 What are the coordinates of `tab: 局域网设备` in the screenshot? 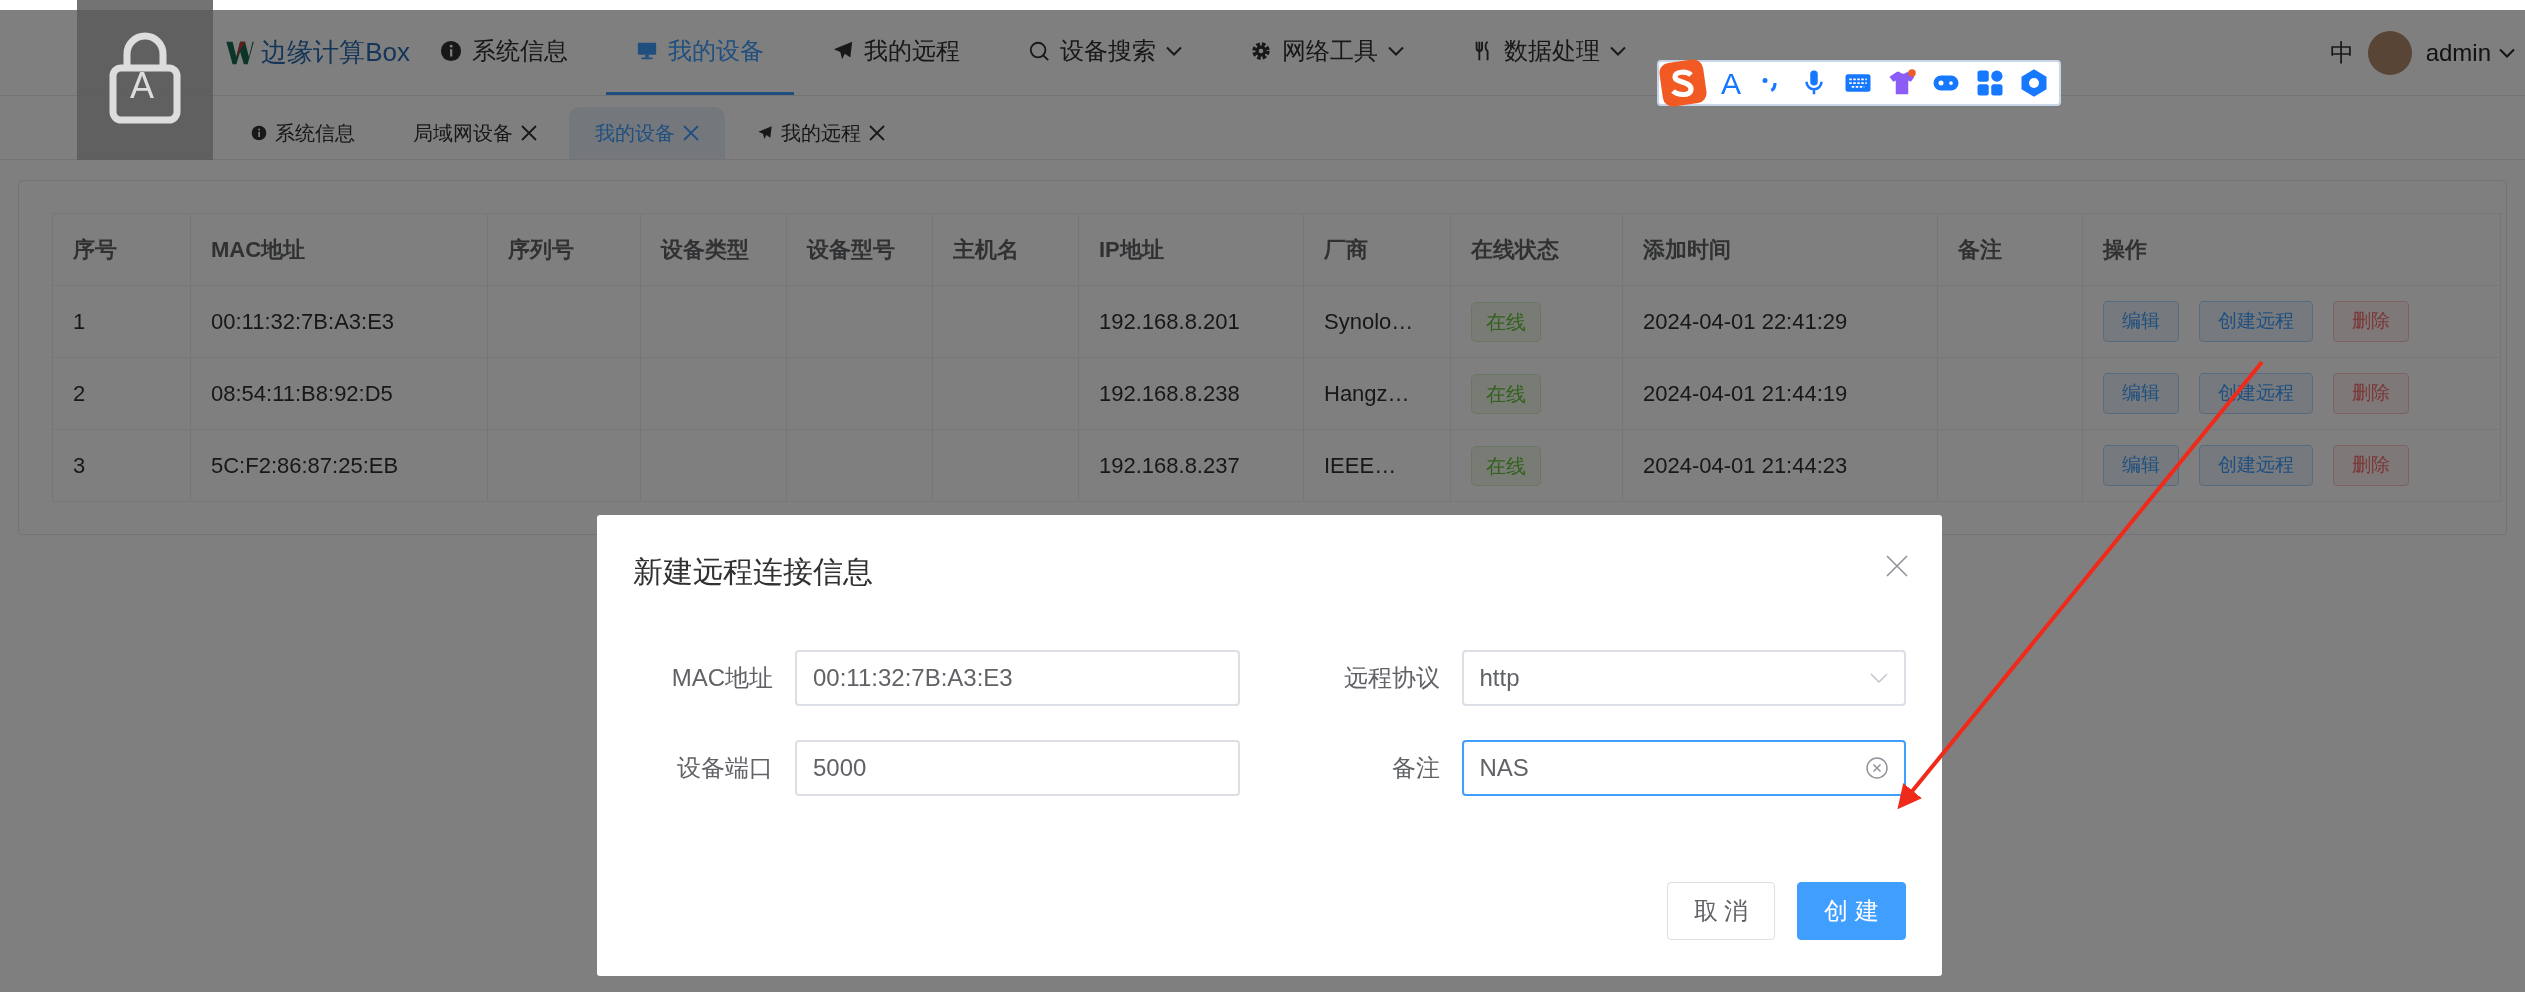 It's located at (475, 133).